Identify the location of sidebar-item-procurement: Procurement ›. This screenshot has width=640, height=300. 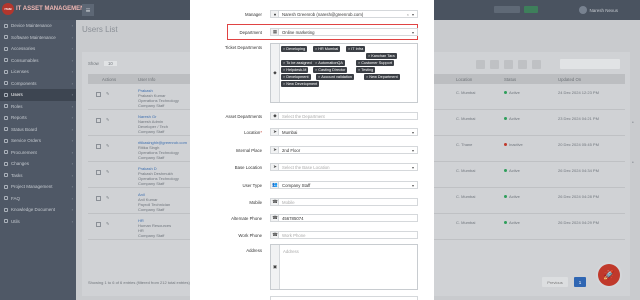
(38, 153).